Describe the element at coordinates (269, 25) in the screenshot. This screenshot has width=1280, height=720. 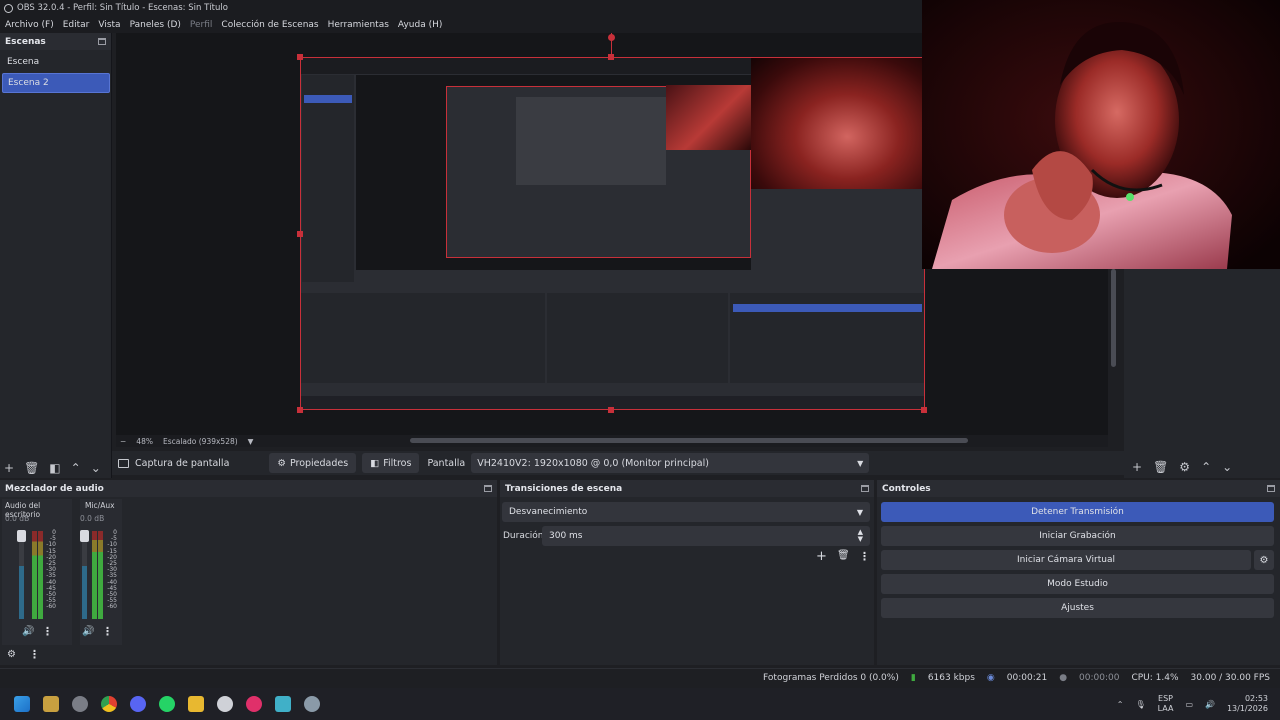
I see `menu-coleccion: Colección de Escenas` at that location.